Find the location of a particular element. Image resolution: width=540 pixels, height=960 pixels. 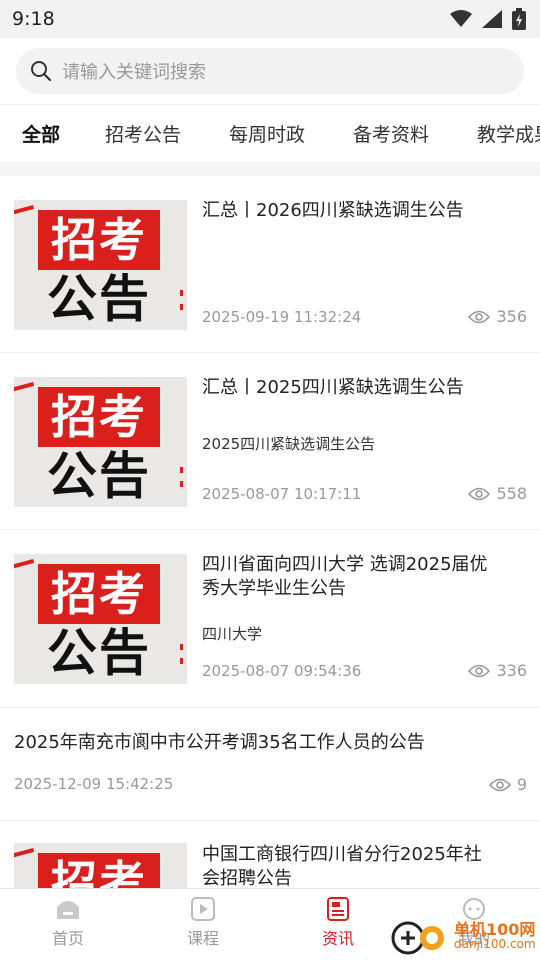

category-tabs: 全部 招考公告 每周时政 备考资料 教学成果 is located at coordinates (270, 133).